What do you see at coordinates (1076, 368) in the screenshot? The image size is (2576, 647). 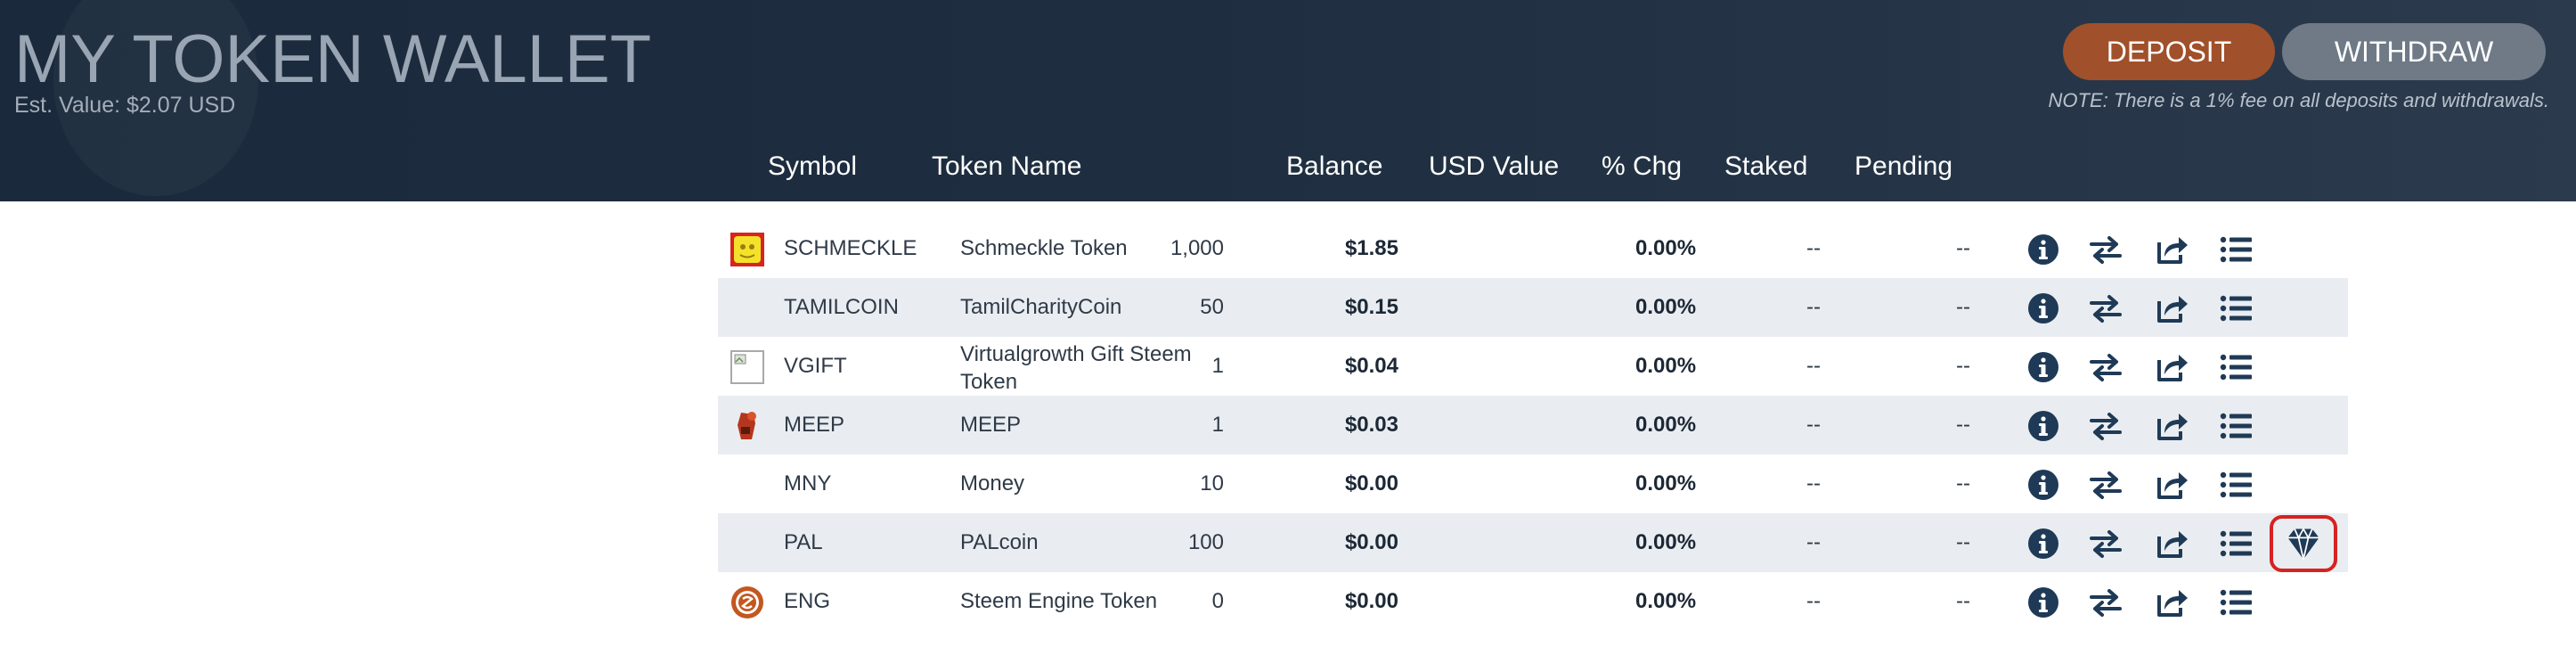 I see `token-name: Virtualgrowth Gift Steem Token` at bounding box center [1076, 368].